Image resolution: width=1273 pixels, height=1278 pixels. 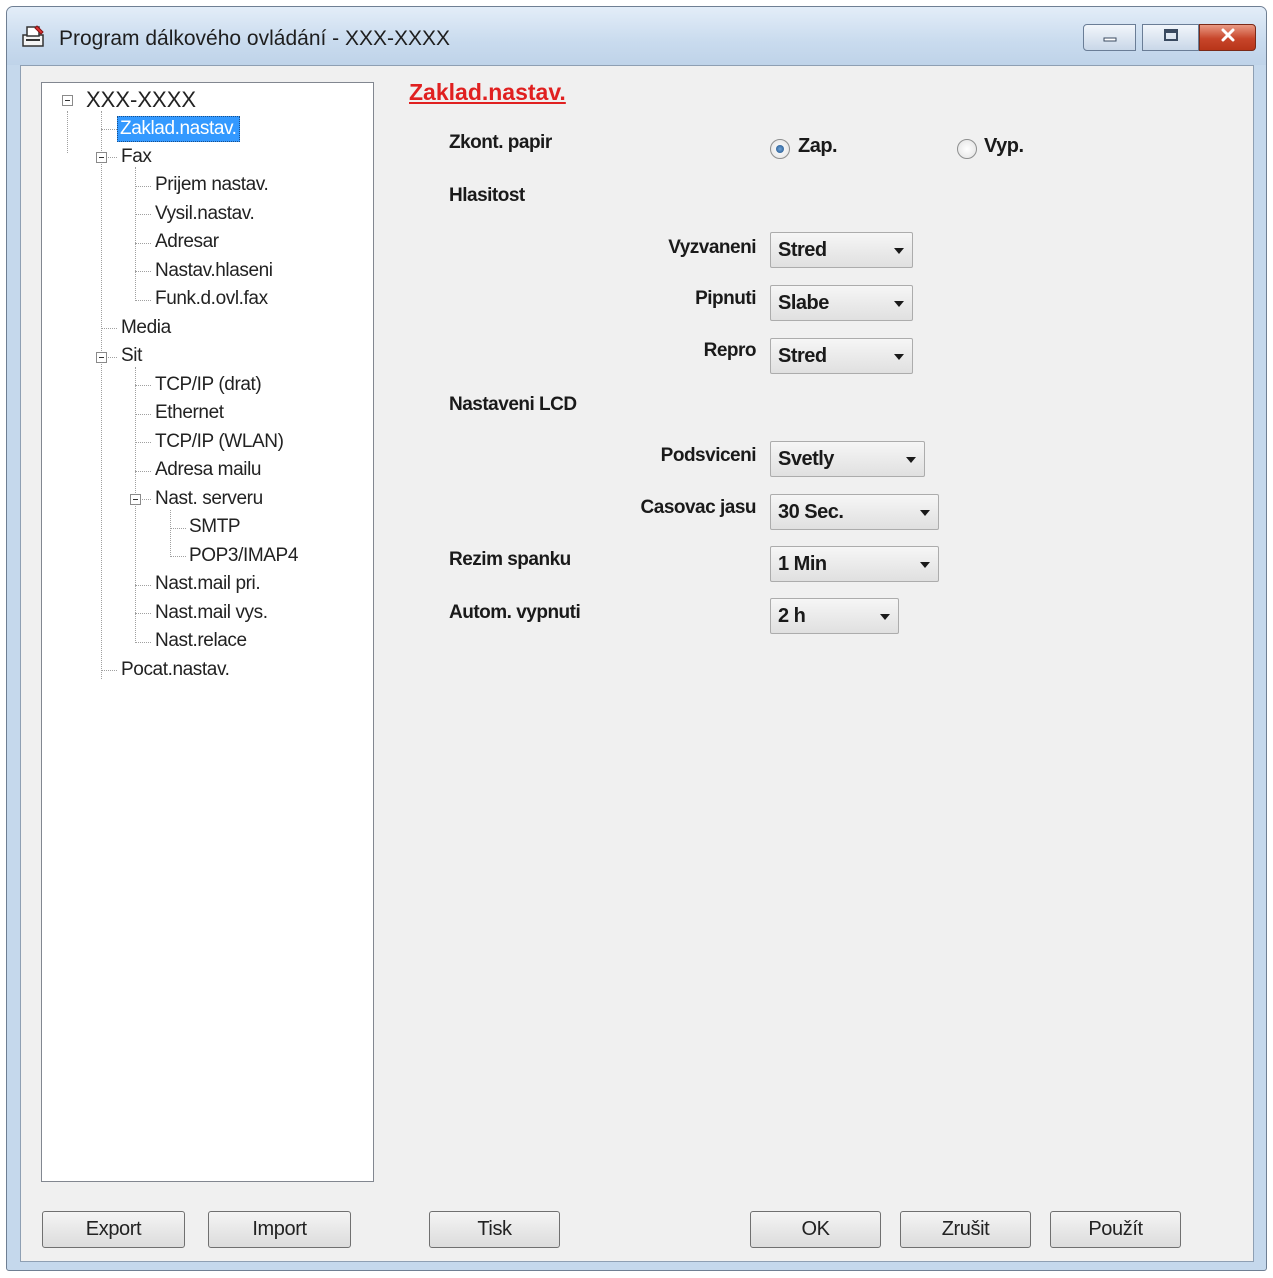 What do you see at coordinates (698, 507) in the screenshot?
I see `casovac-jasu-label: Casovac jasu` at bounding box center [698, 507].